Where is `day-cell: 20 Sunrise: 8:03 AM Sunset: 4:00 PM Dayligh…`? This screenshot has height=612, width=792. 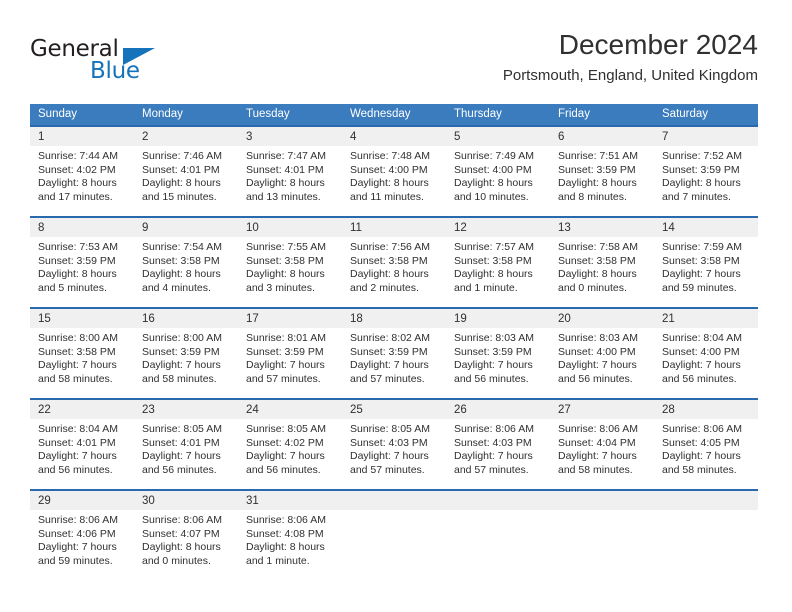 day-cell: 20 Sunrise: 8:03 AM Sunset: 4:00 PM Dayligh… is located at coordinates (602, 353).